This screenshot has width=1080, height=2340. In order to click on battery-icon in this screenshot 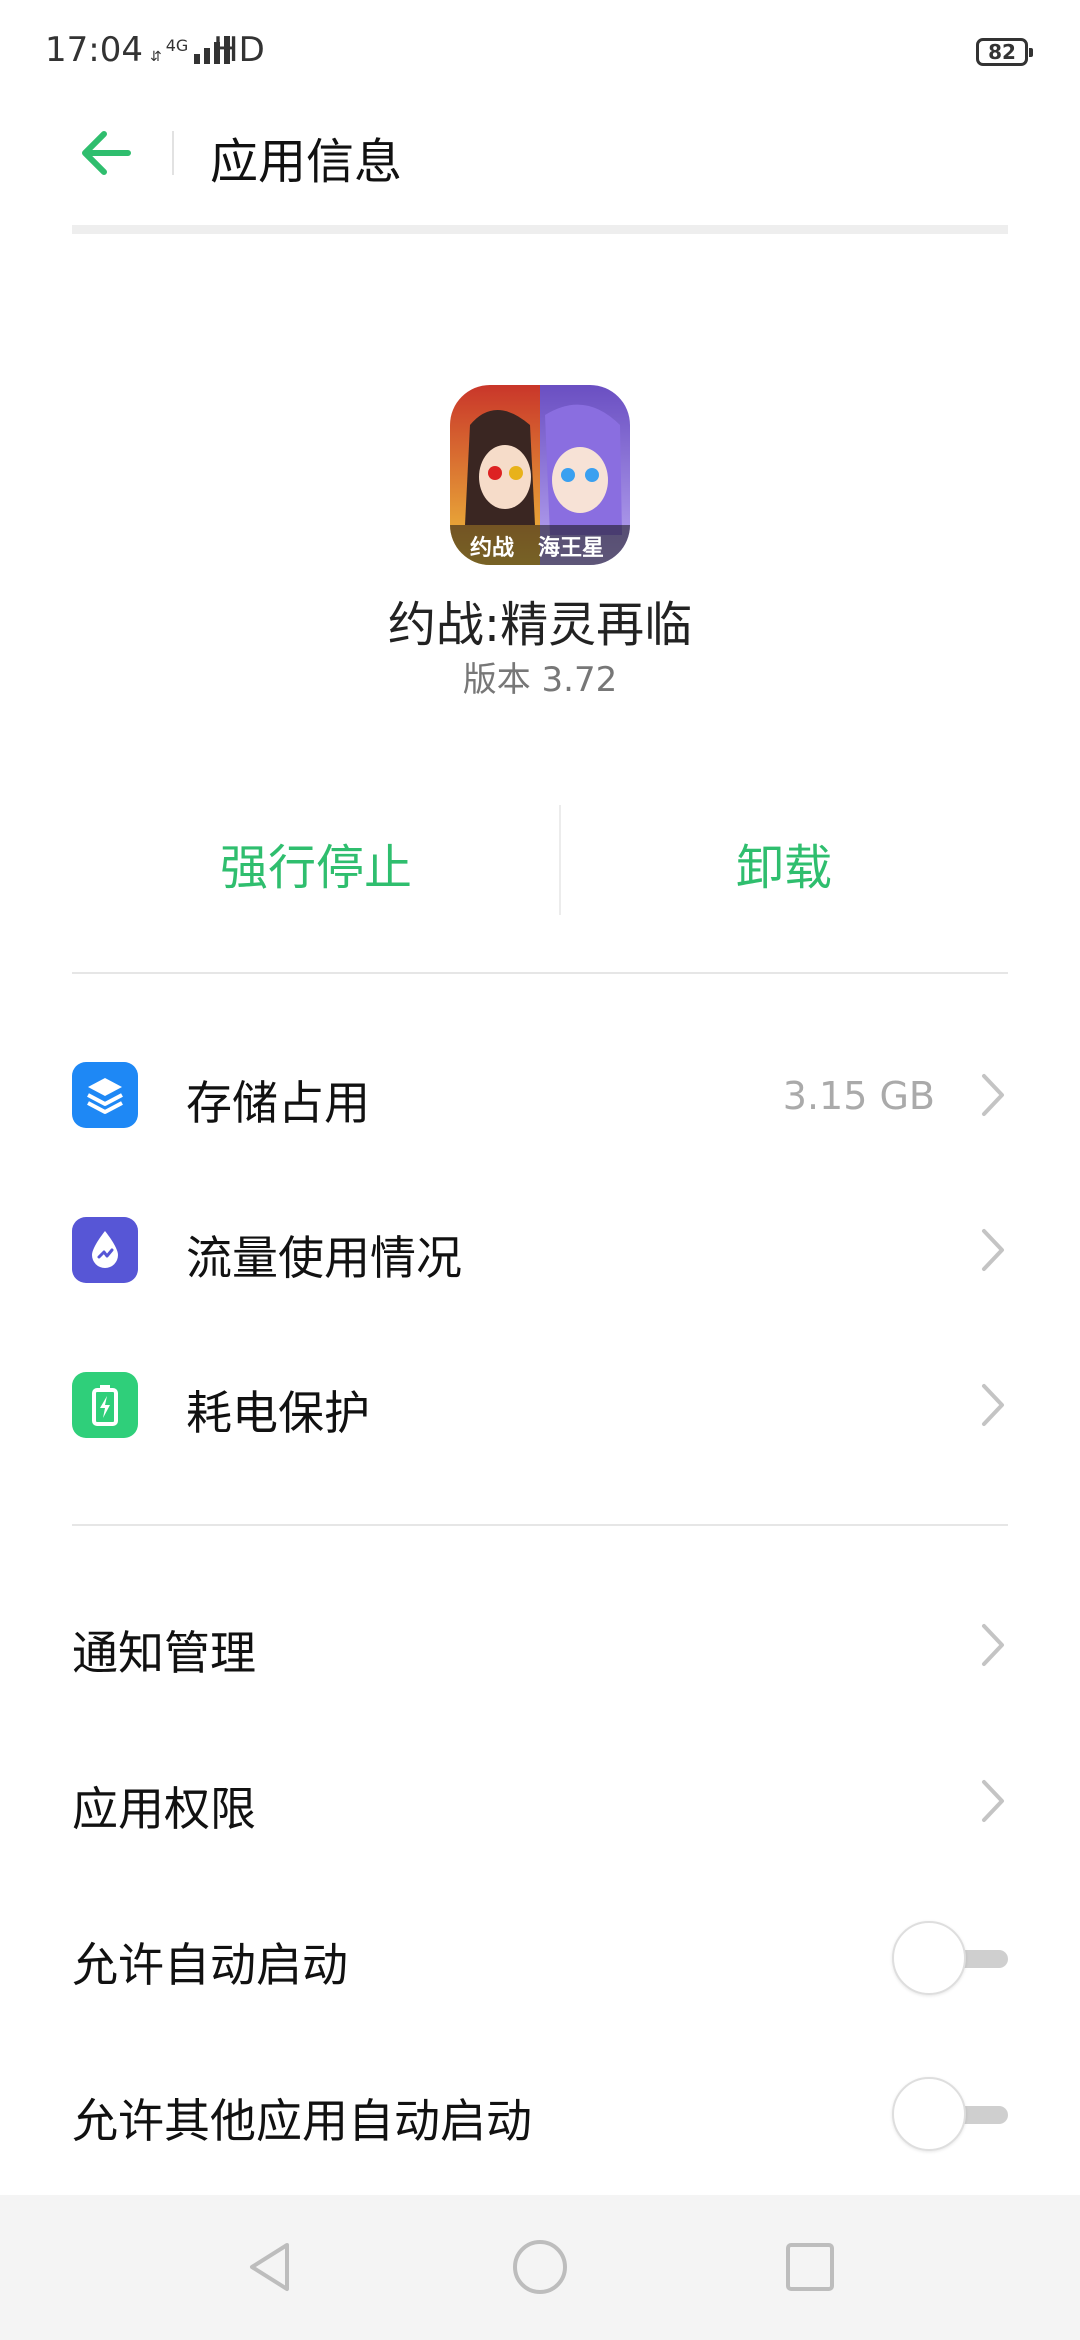, I will do `click(105, 1405)`.